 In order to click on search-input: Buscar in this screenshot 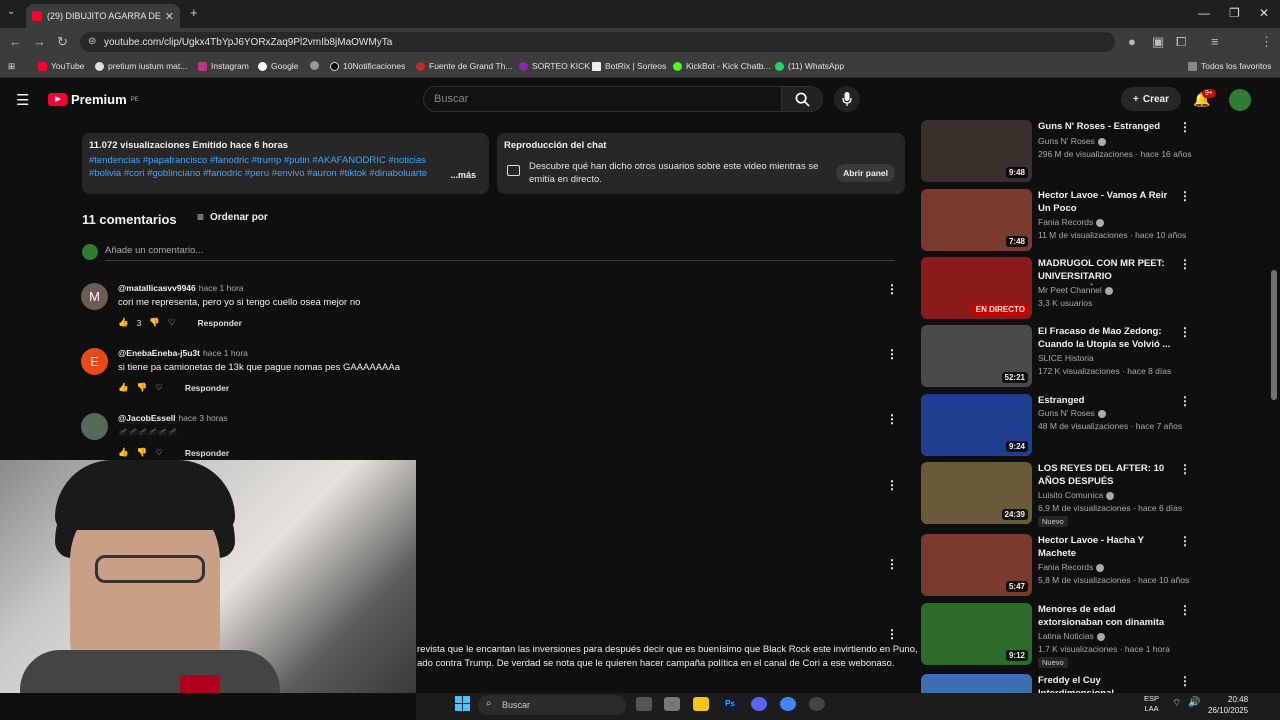, I will do `click(602, 99)`.